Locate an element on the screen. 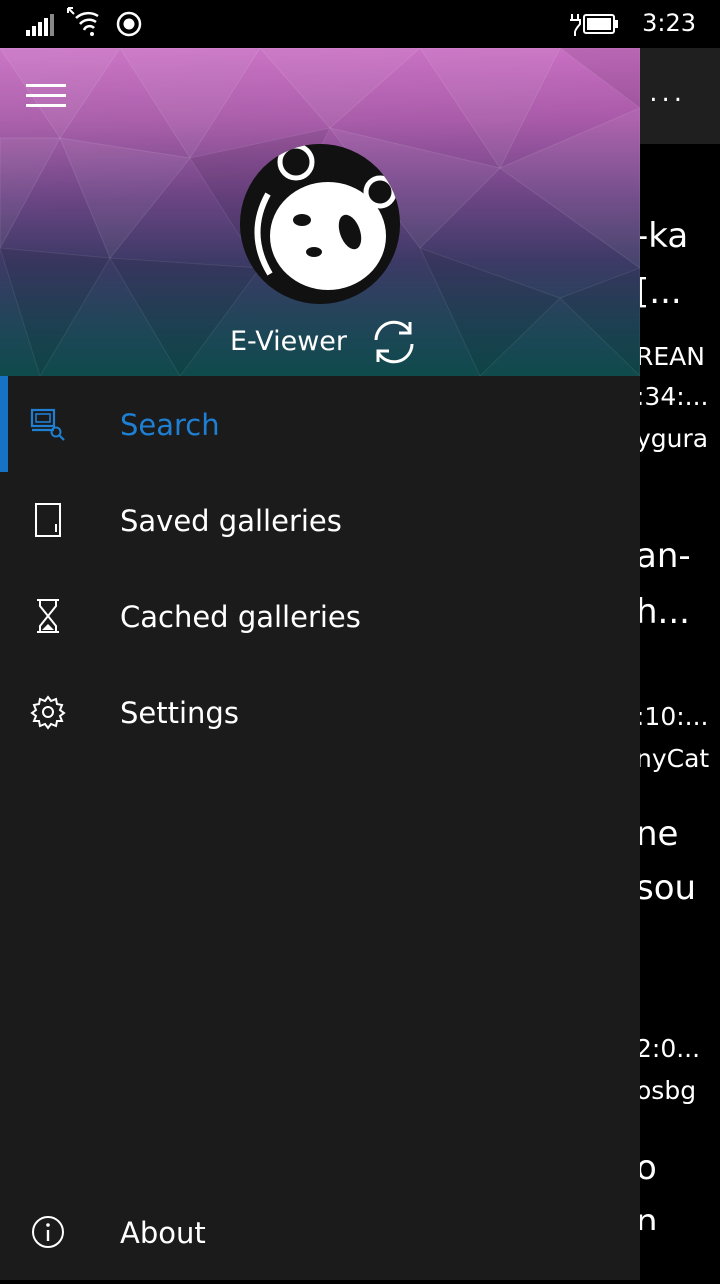  background-text: ygura is located at coordinates (672, 438).